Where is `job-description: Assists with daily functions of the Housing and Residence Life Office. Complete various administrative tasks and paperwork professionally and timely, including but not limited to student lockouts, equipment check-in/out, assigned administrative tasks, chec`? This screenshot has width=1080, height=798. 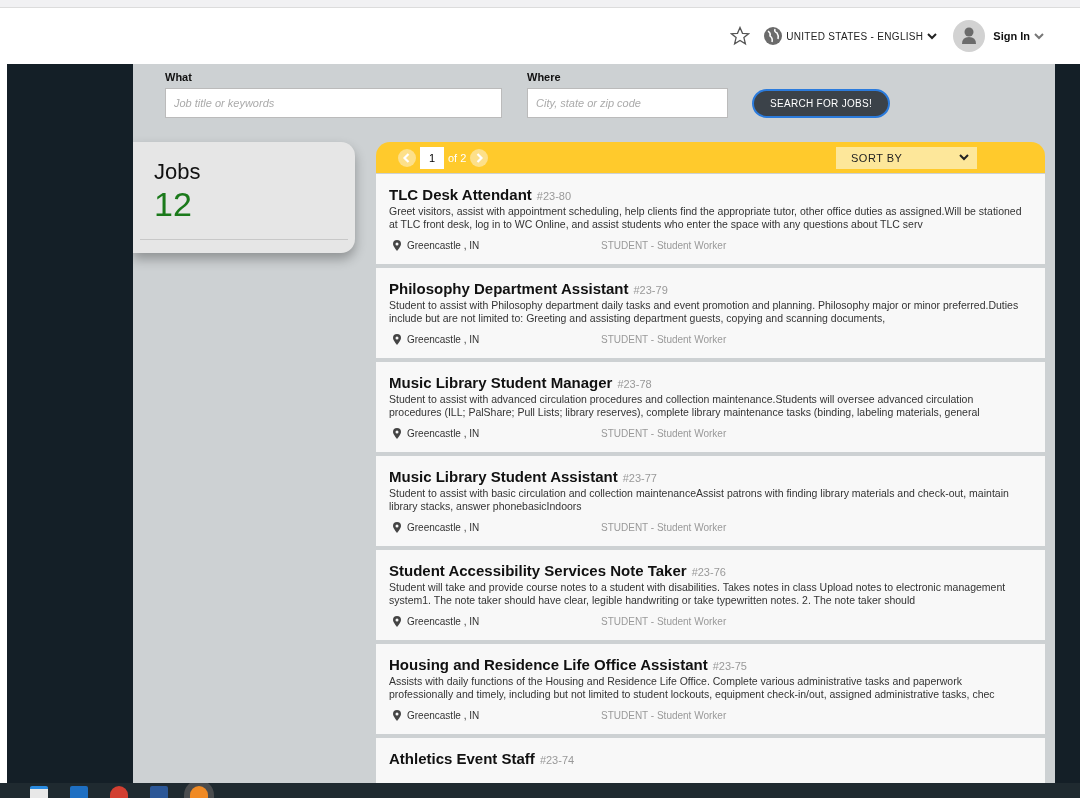 job-description: Assists with daily functions of the Housing and Residence Life Office. Complete various administrative tasks and paperwork professionally and timely, including but not limited to student lockouts, equipment check-in/out, assigned administrative tasks, chec is located at coordinates (692, 688).